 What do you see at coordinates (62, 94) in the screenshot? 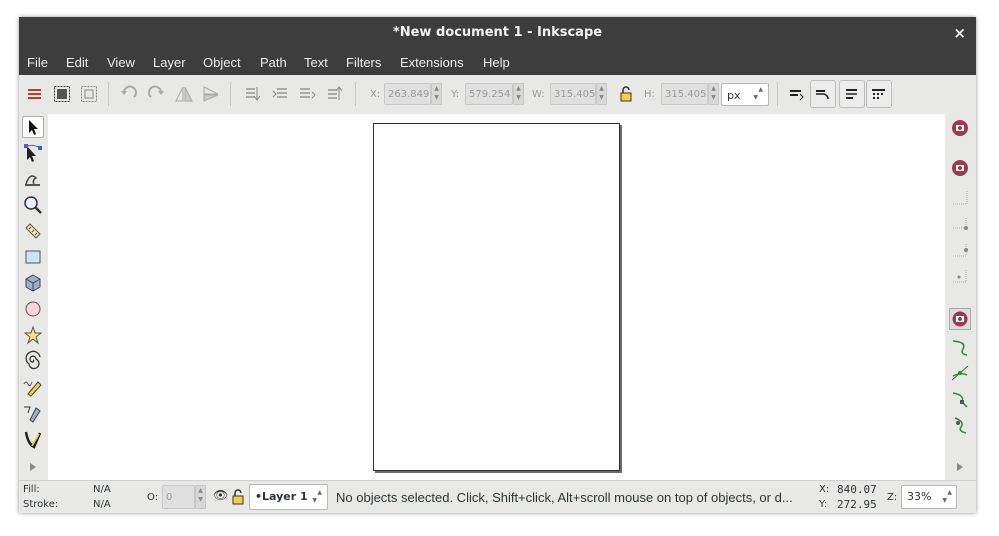
I see `select-all-in-all-layers-icon` at bounding box center [62, 94].